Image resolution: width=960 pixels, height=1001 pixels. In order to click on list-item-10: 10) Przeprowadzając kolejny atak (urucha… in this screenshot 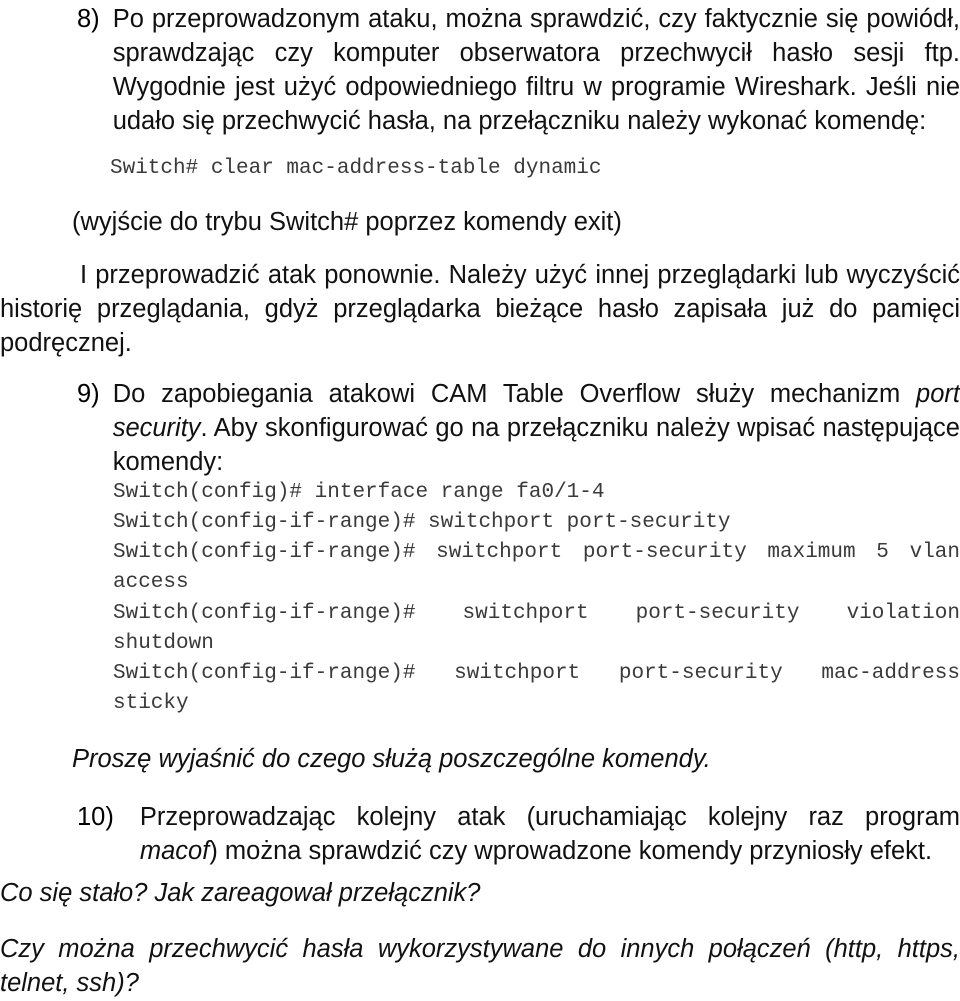, I will do `click(518, 834)`.